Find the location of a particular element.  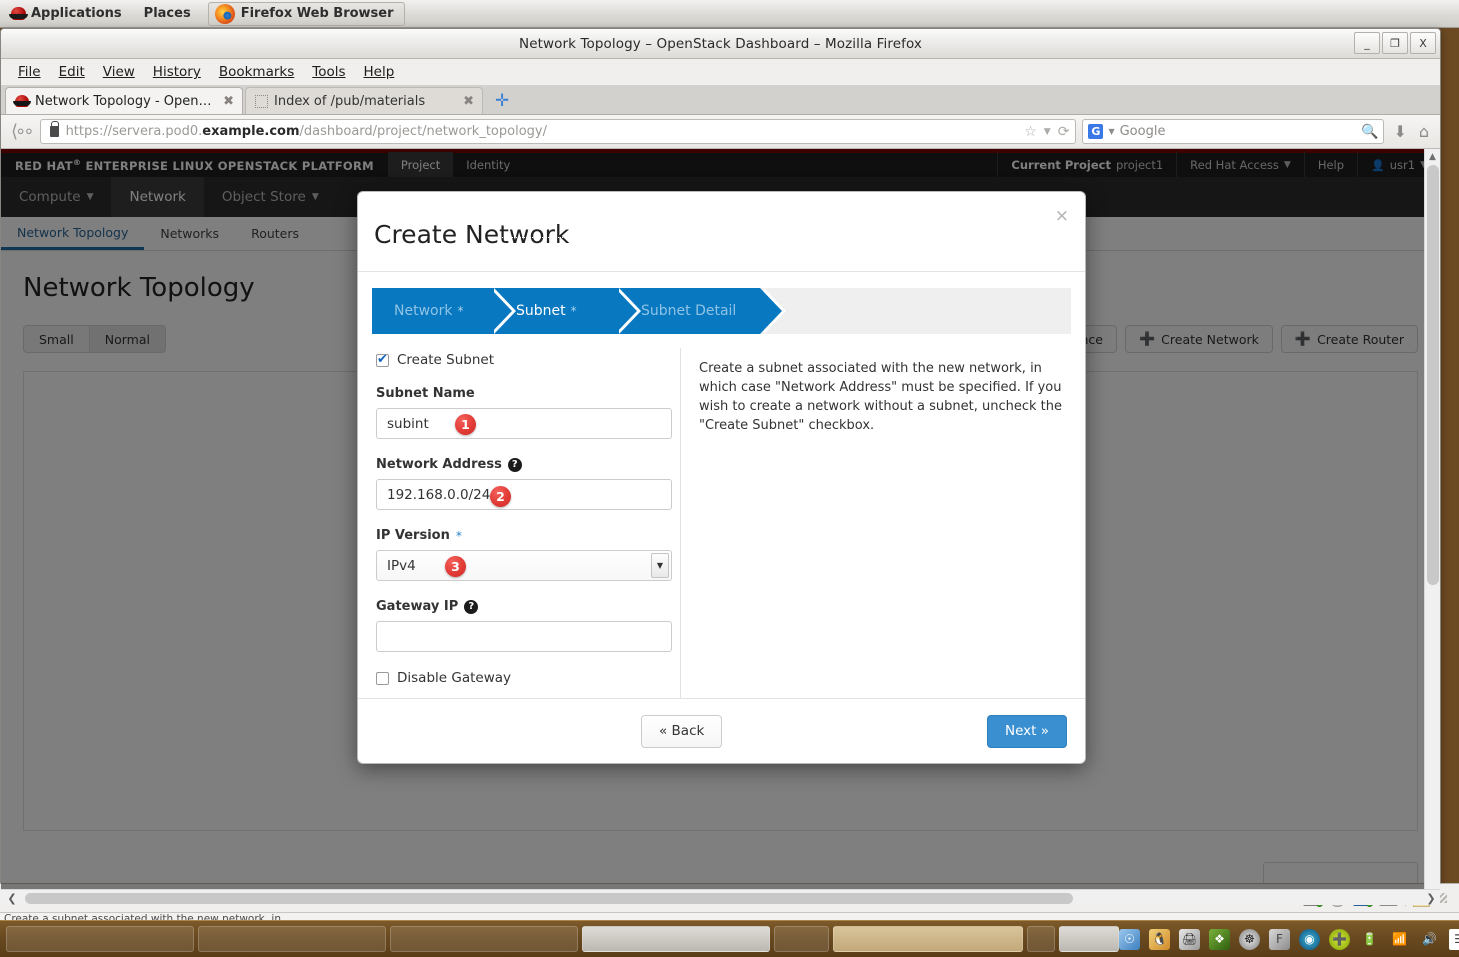

red-hat-access-menu: Red Hat Access ▼ is located at coordinates (1240, 165).